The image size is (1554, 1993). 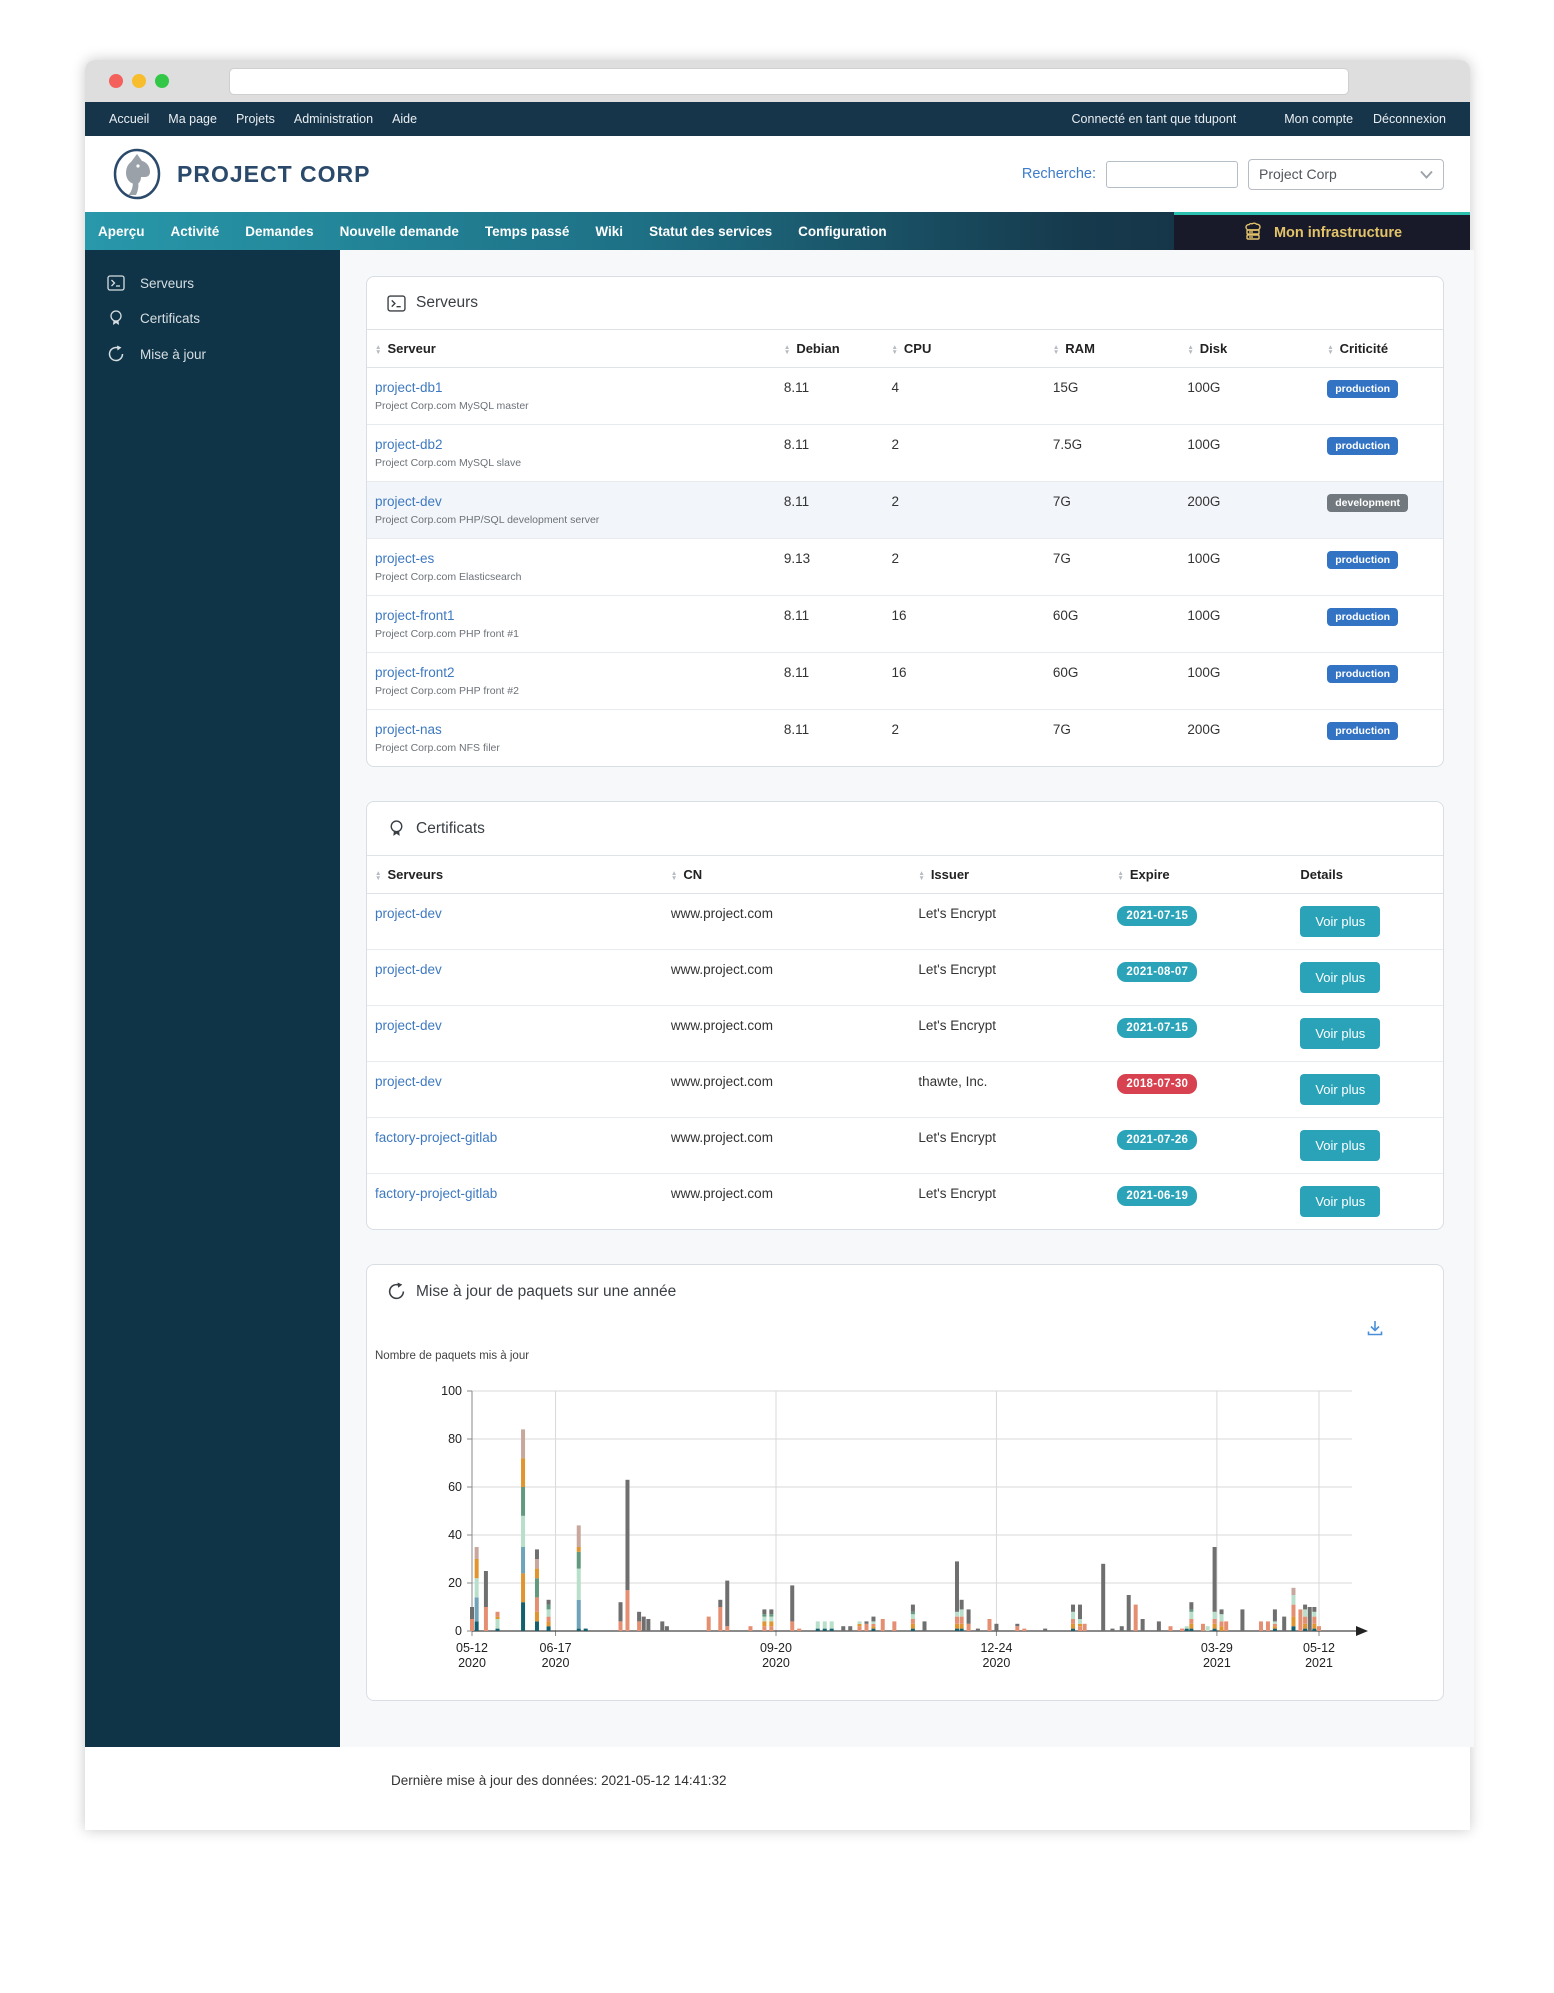 I want to click on server-name-cell: project-db2 Project Corp.com MySQL slave, so click(x=571, y=453).